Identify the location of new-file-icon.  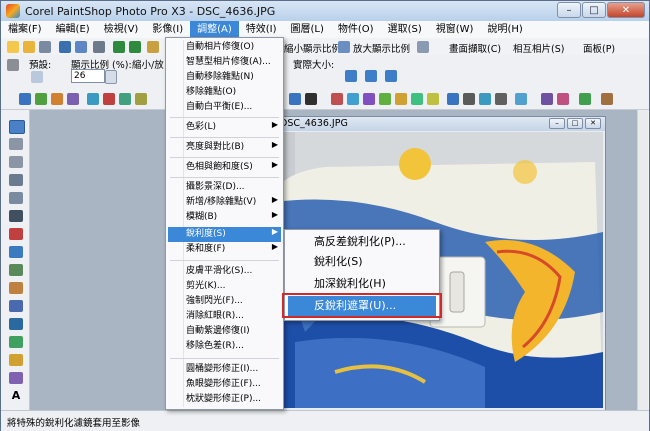
(13, 47).